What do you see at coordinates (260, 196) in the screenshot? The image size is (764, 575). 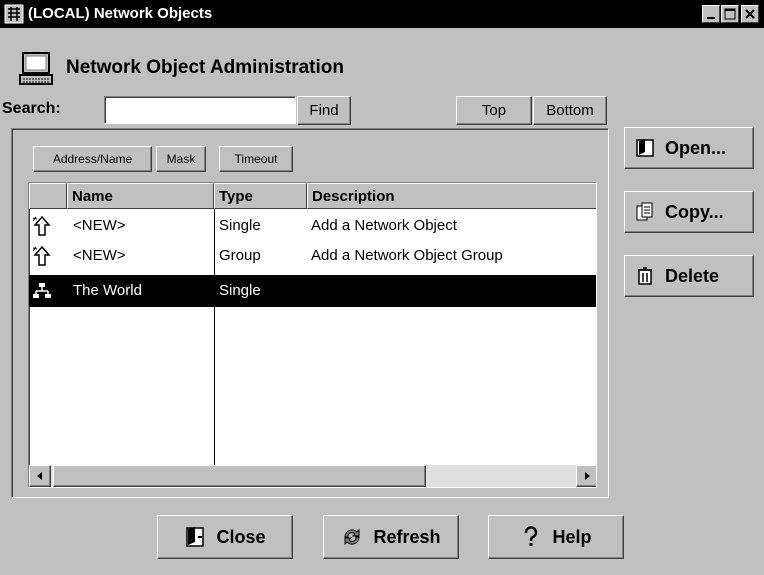 I see `column-header-type: Type` at bounding box center [260, 196].